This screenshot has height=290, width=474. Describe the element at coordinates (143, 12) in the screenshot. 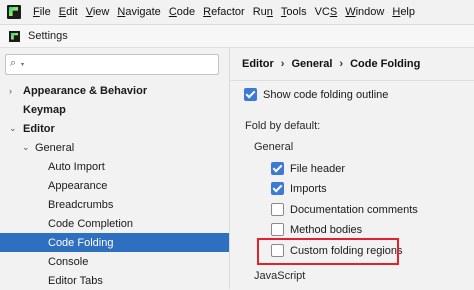

I see `menu-navigate-label: avigate` at that location.